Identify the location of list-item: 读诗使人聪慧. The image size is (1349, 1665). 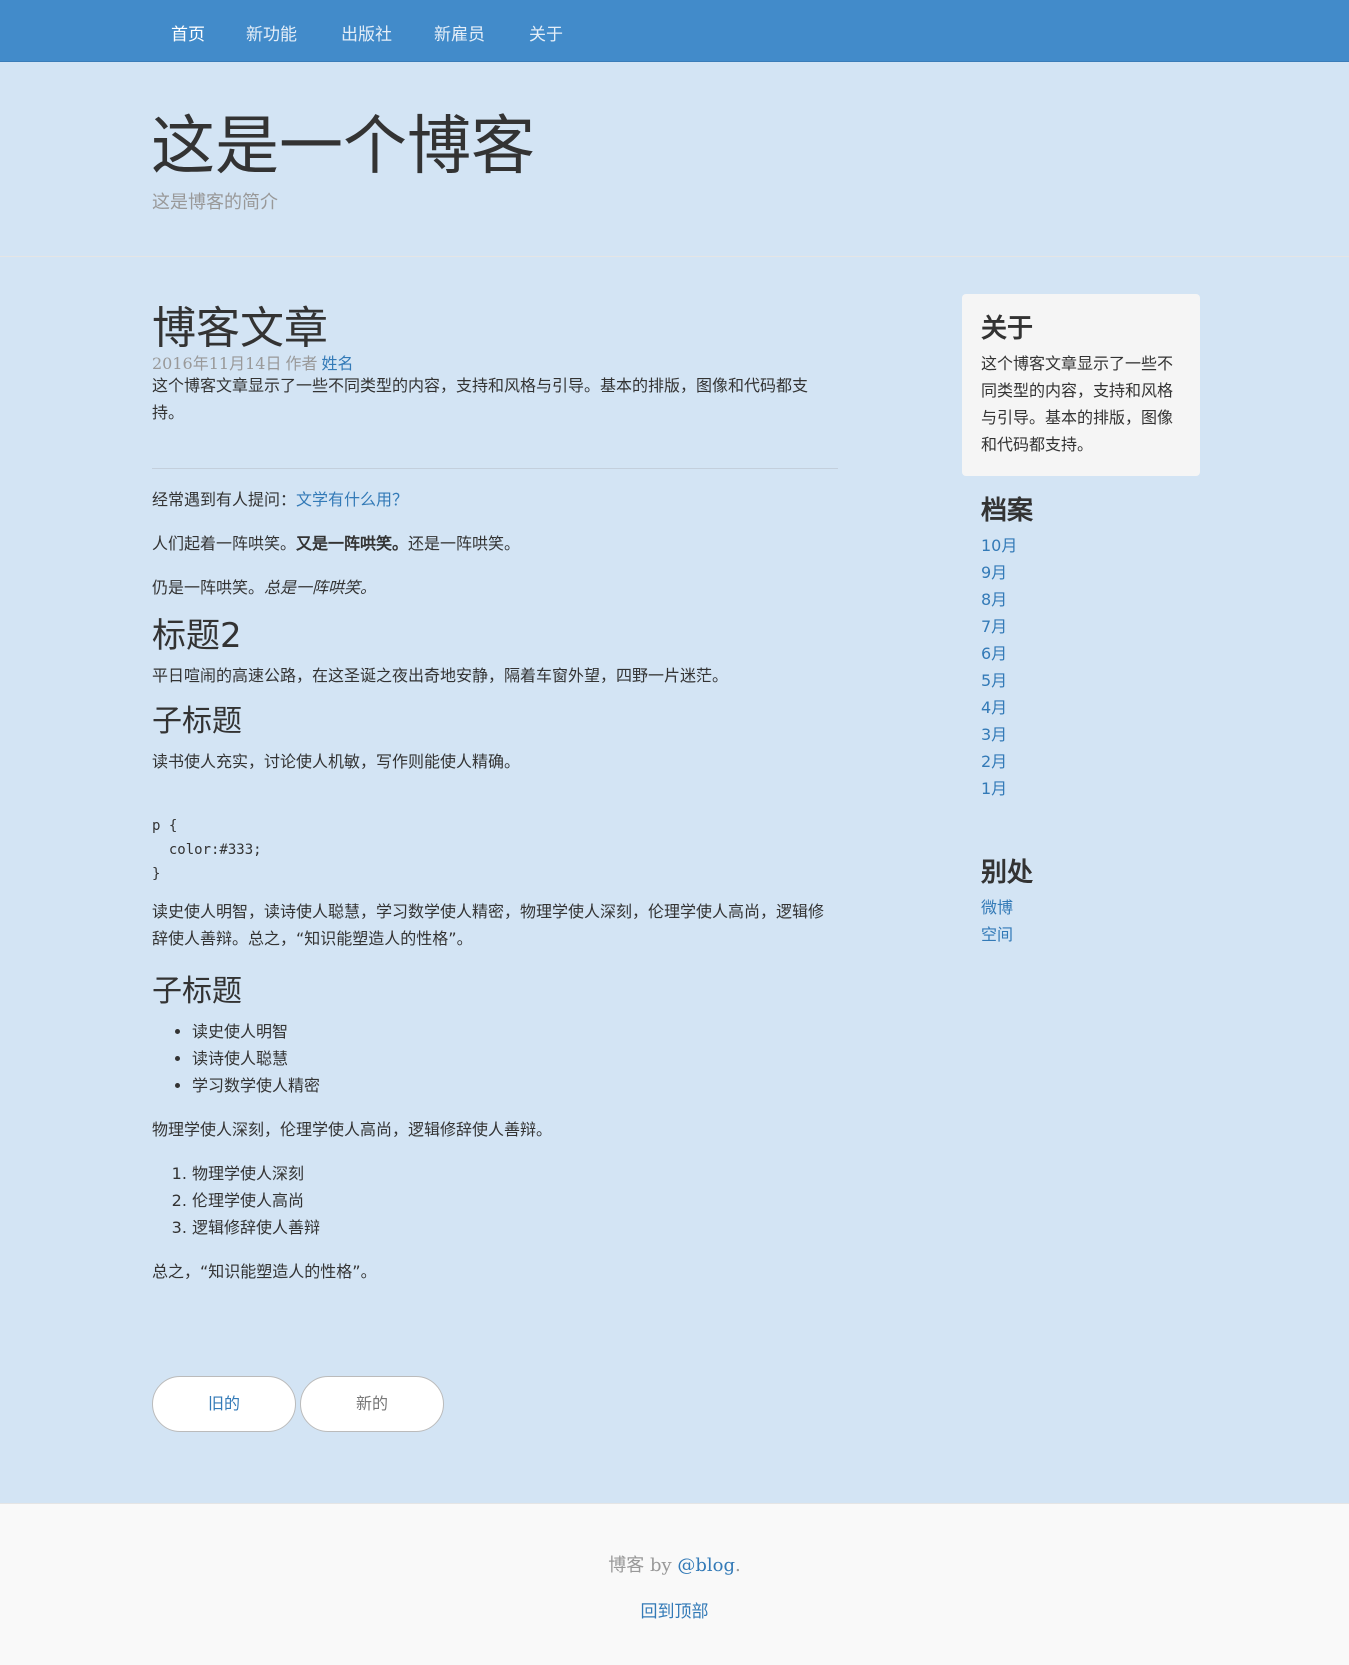
(256, 1058).